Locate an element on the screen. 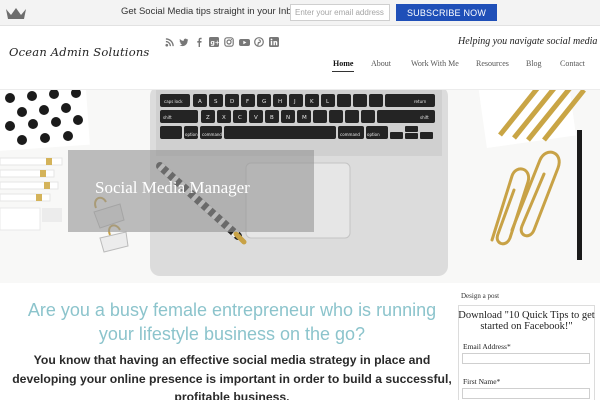  nav-item-resources: Resources is located at coordinates (492, 63).